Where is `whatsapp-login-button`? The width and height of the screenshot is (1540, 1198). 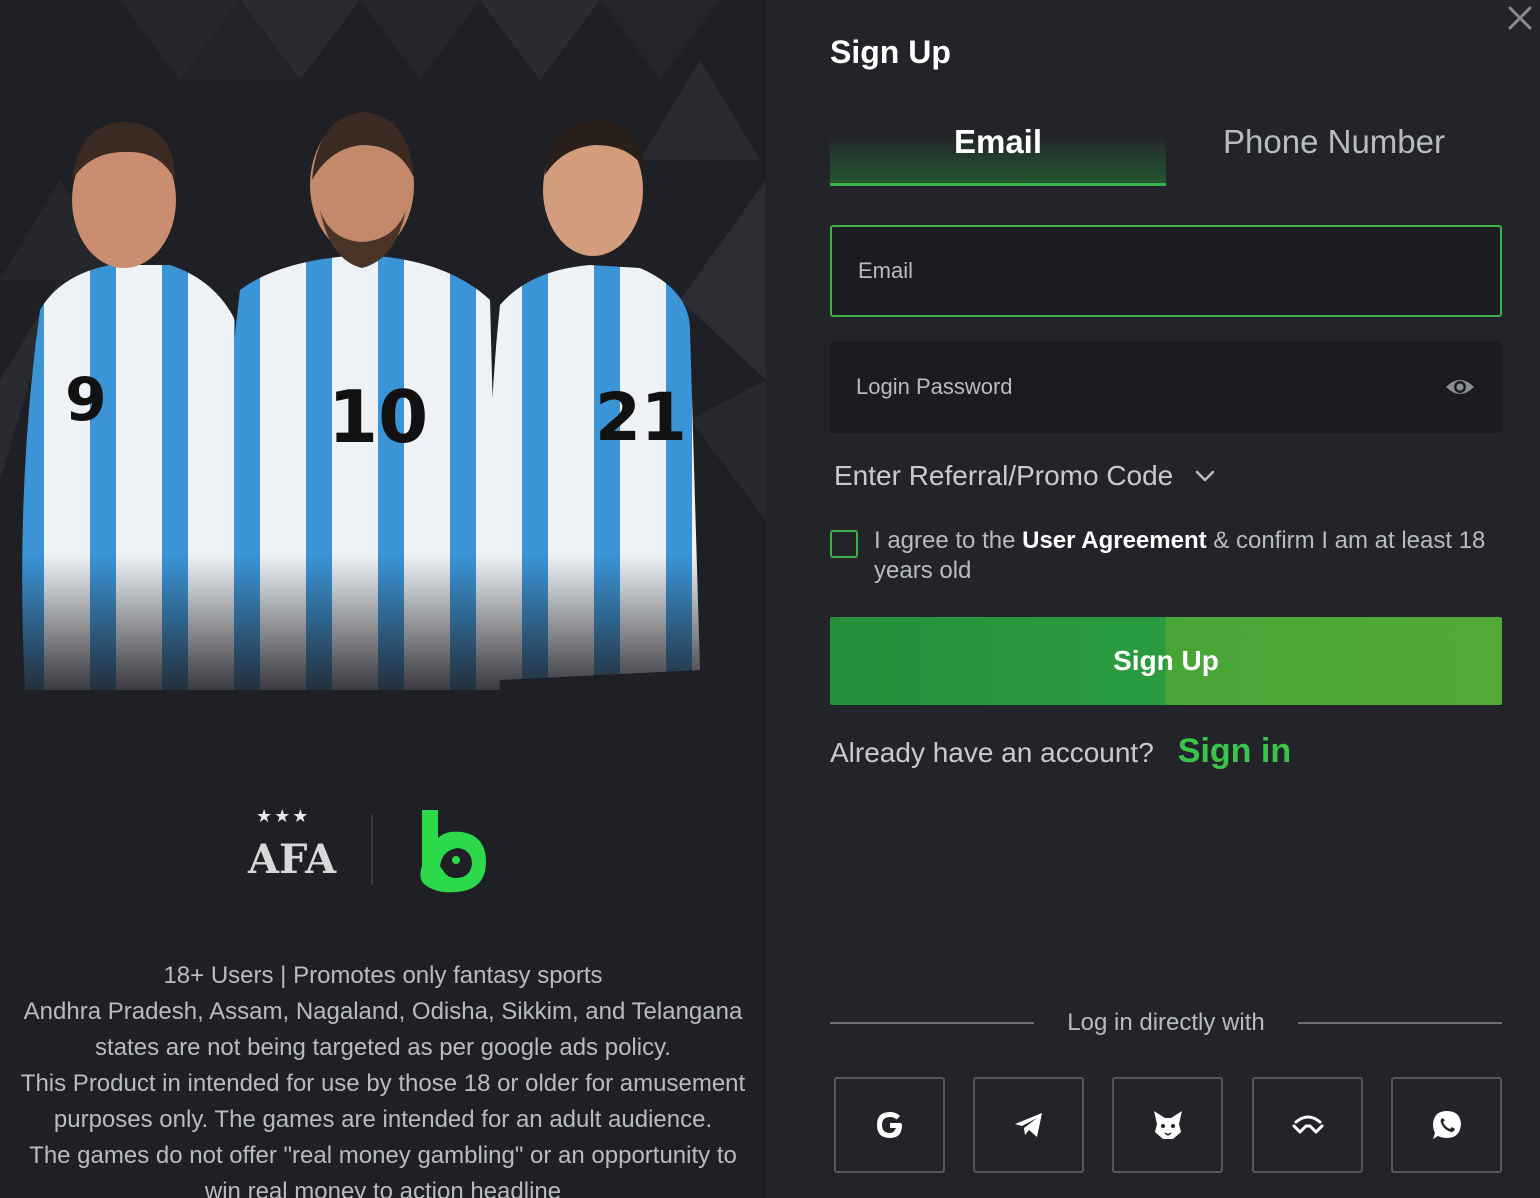
whatsapp-login-button is located at coordinates (1446, 1125).